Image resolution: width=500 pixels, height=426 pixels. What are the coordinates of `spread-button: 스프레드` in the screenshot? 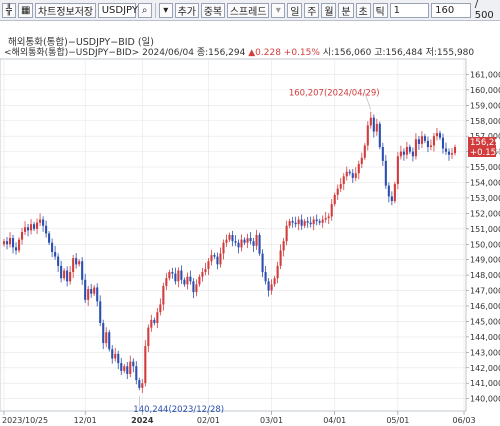 It's located at (248, 10).